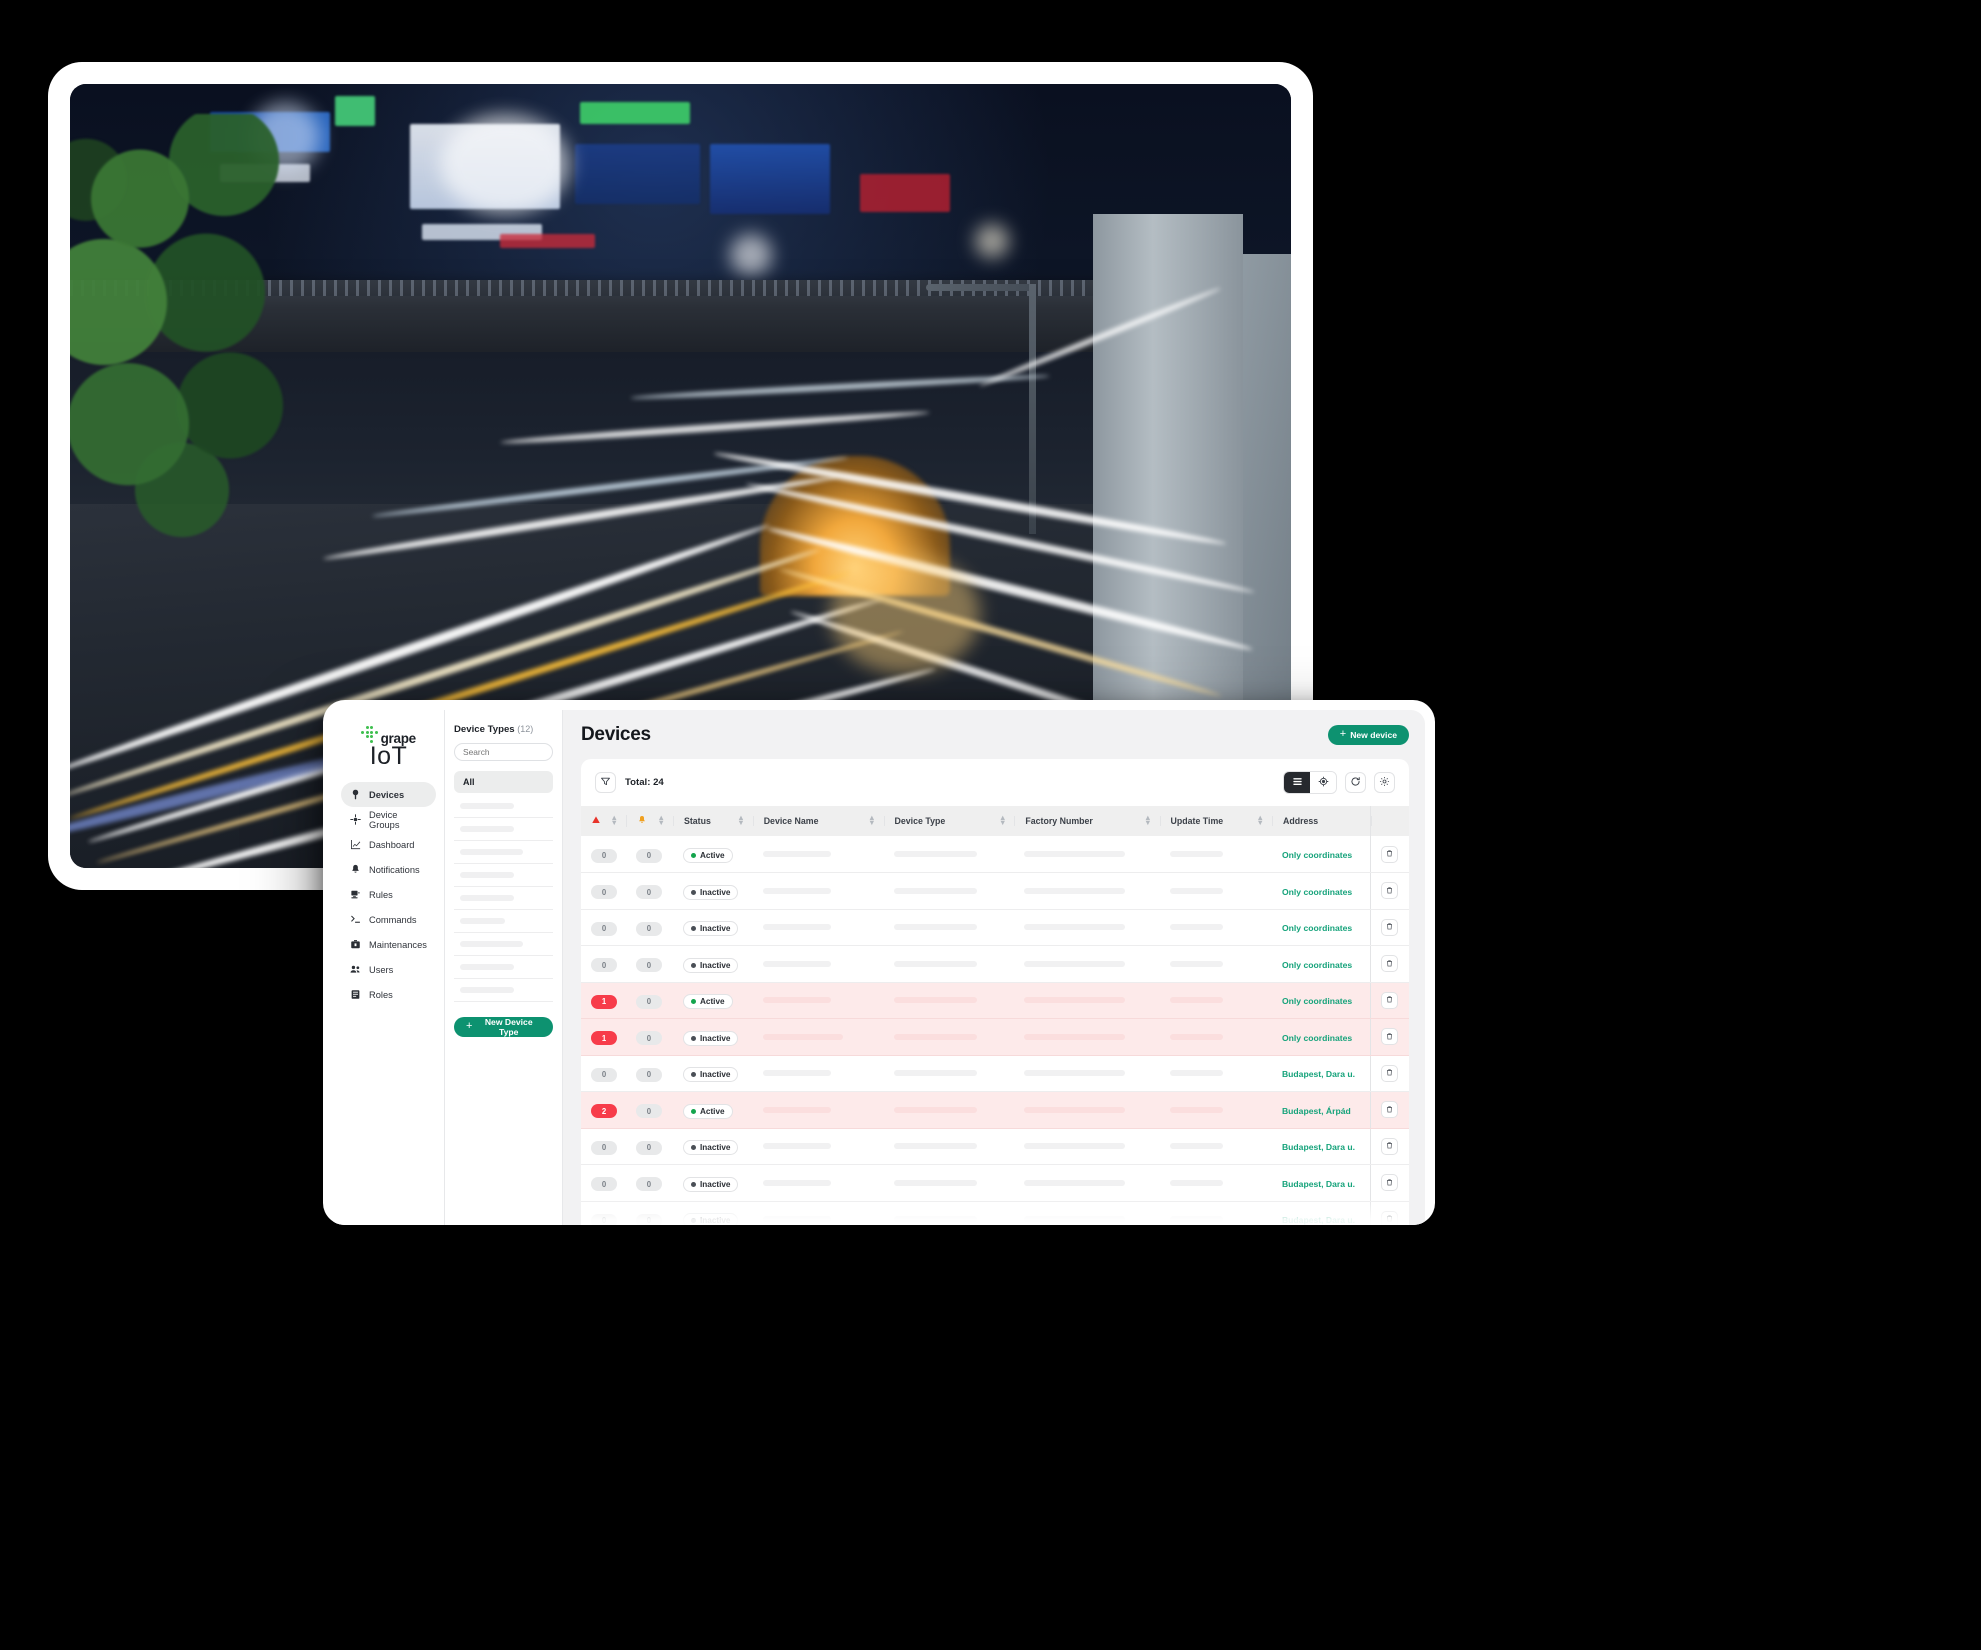  What do you see at coordinates (995, 1000) in the screenshot?
I see `table-row: 1 0 Active Only coordinates` at bounding box center [995, 1000].